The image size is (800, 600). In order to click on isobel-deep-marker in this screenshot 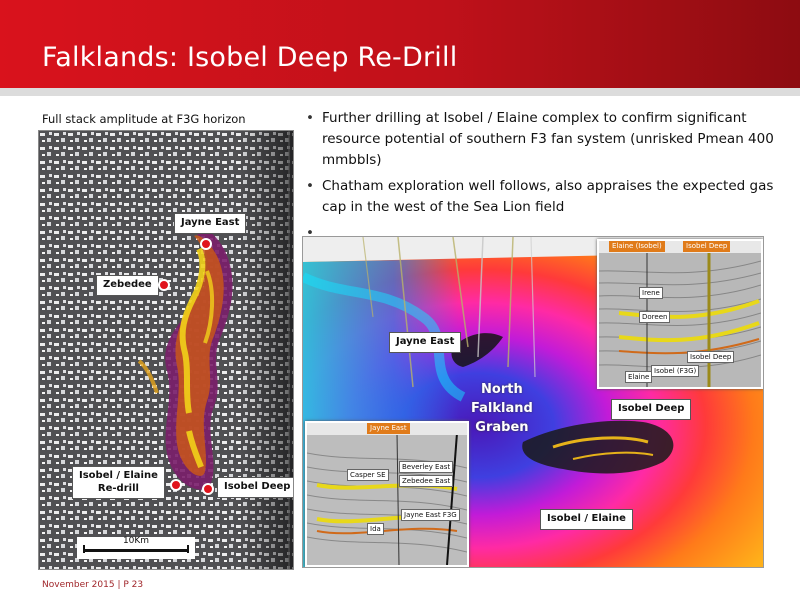, I will do `click(208, 489)`.